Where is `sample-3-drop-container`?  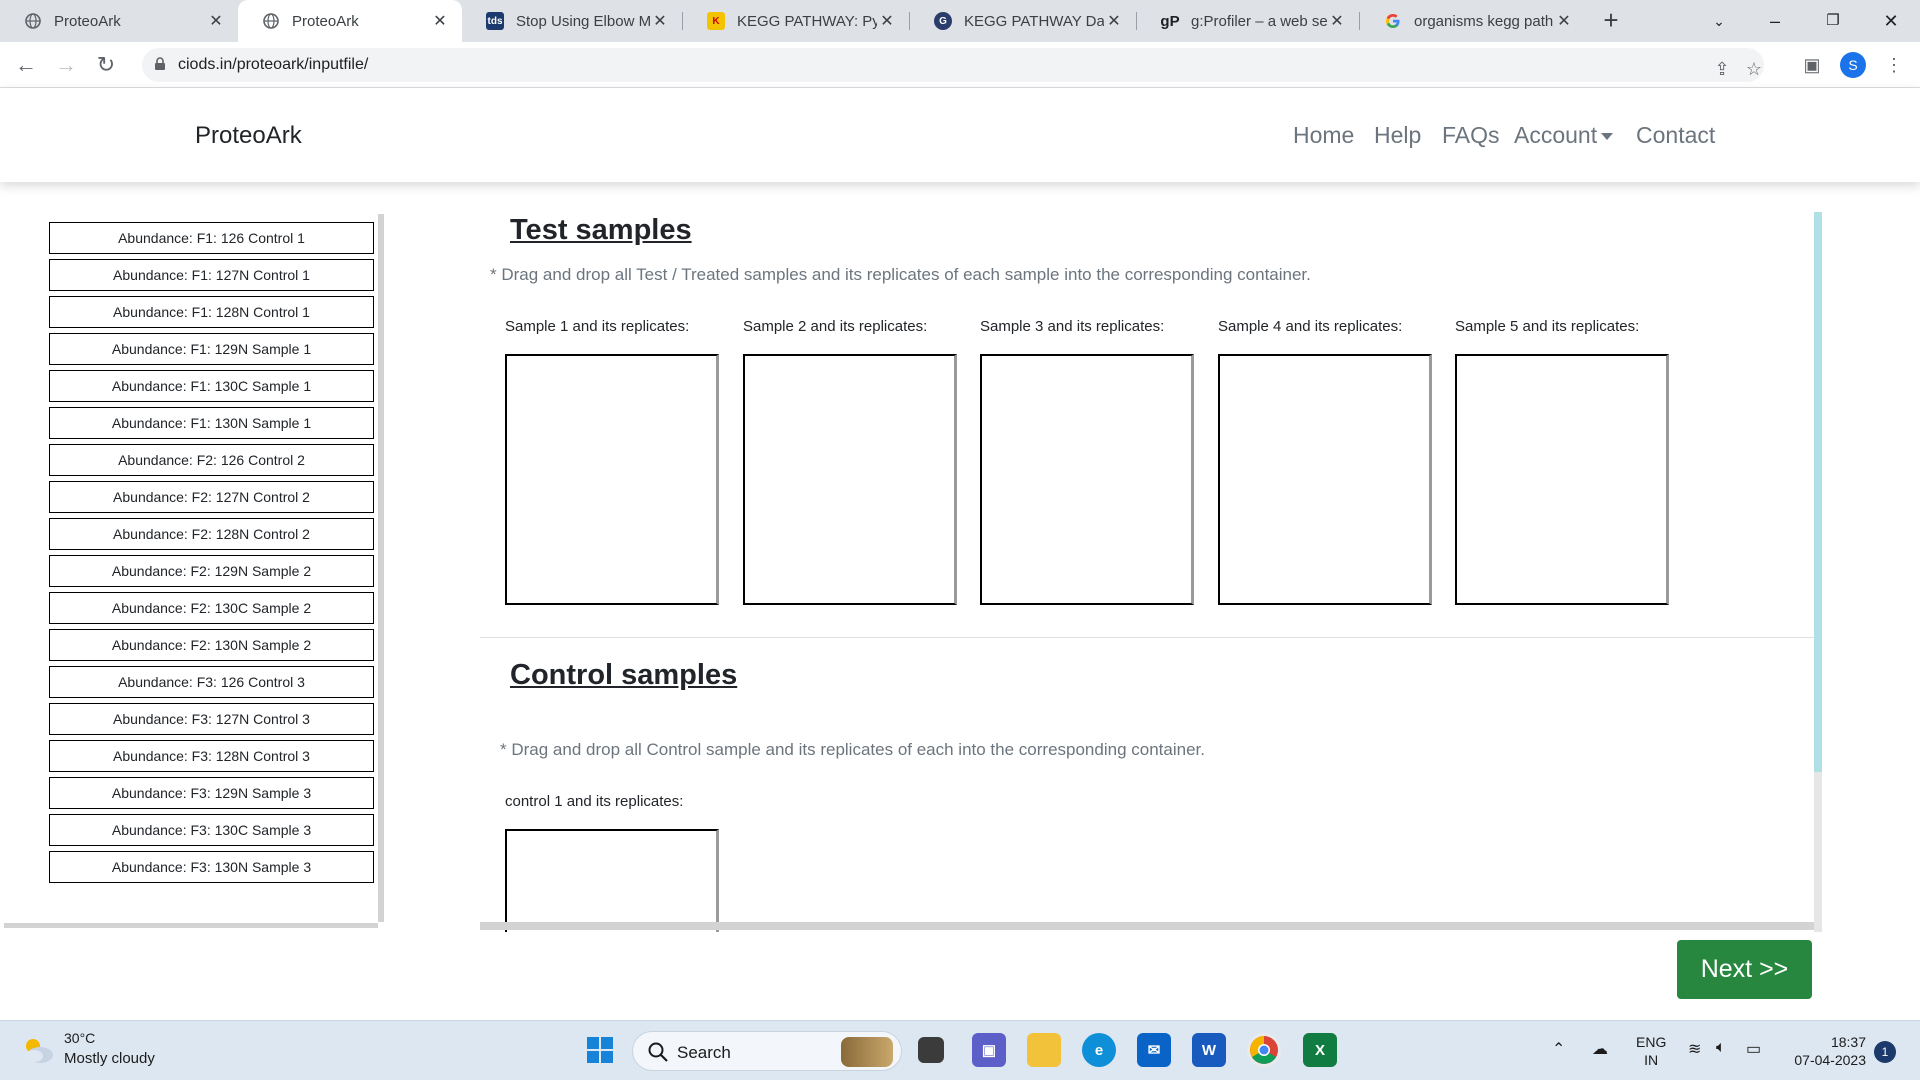 sample-3-drop-container is located at coordinates (1087, 479).